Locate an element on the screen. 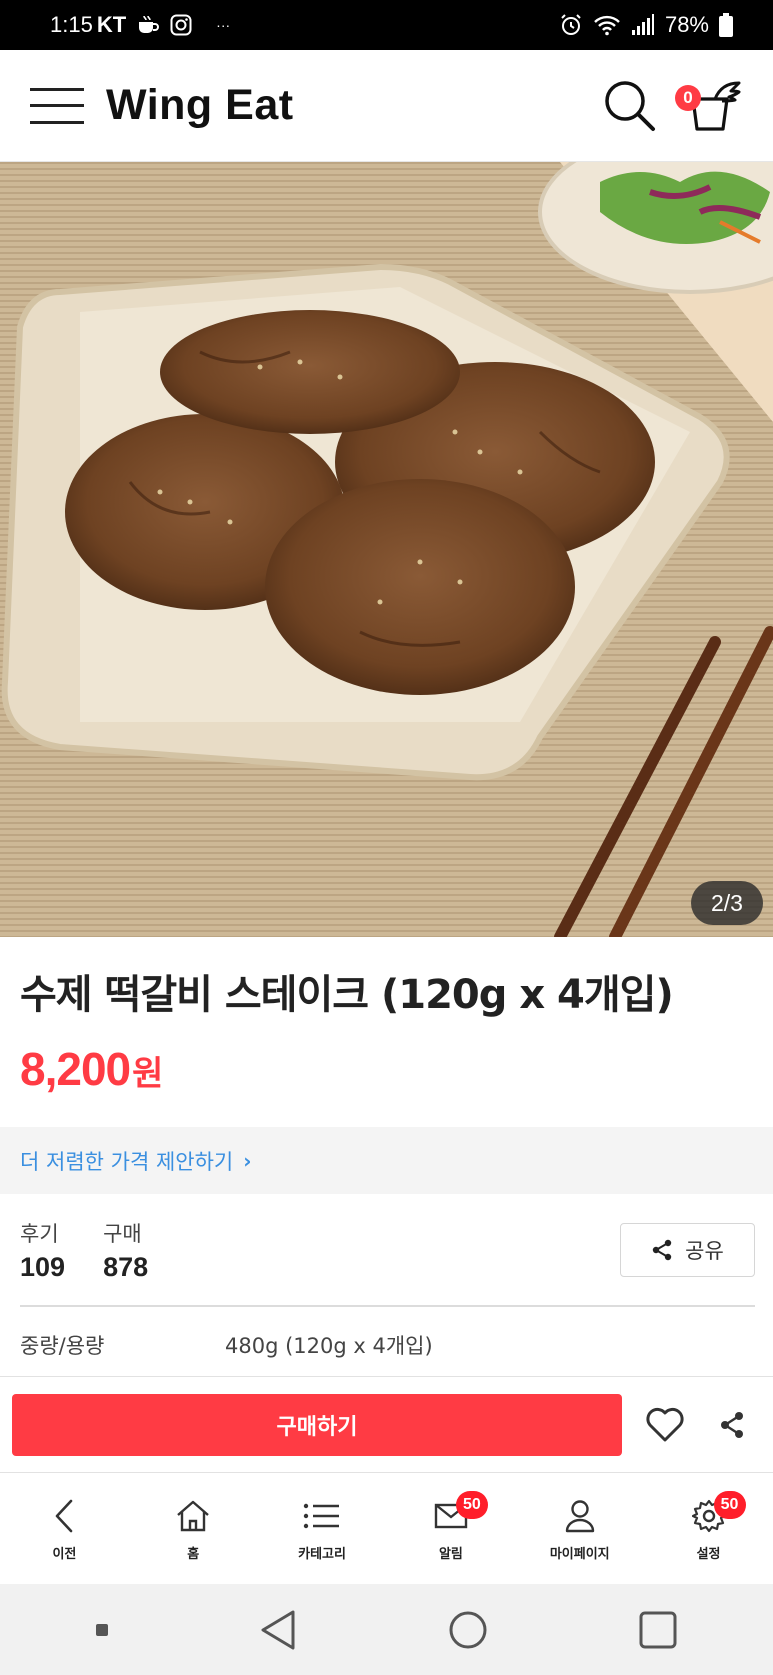 The width and height of the screenshot is (773, 1675). battery-icon is located at coordinates (726, 25).